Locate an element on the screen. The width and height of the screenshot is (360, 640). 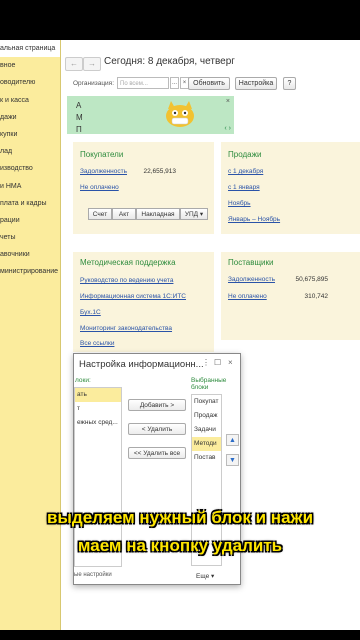
close-icon: × is located at coordinates (230, 362).